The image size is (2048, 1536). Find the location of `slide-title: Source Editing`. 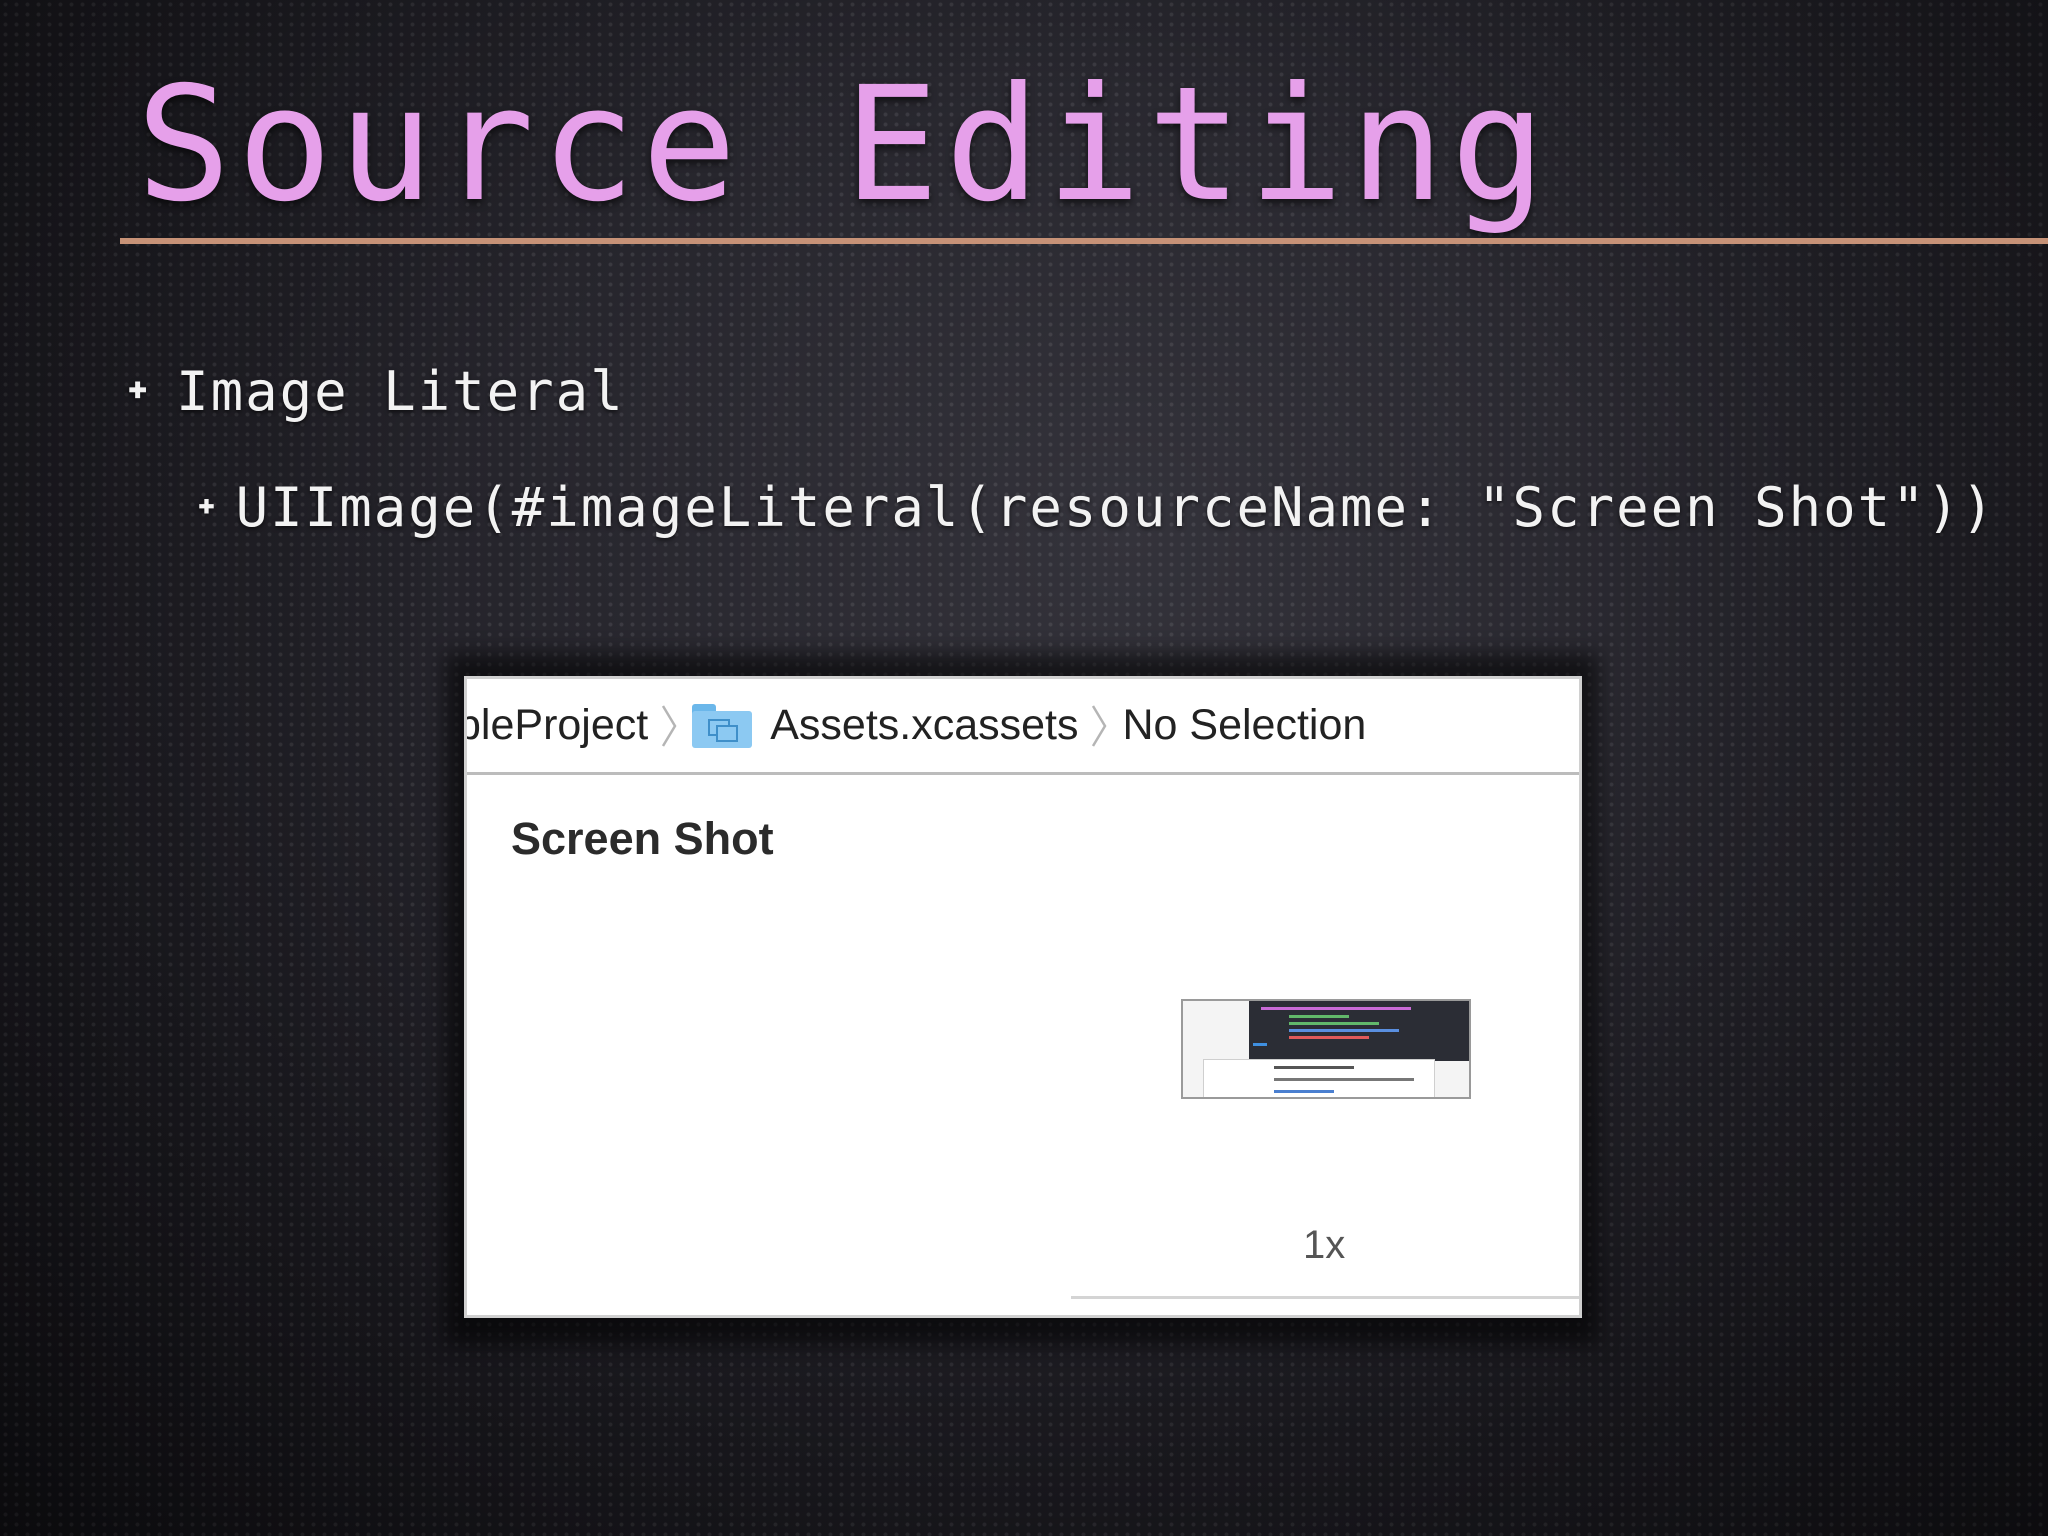

slide-title: Source Editing is located at coordinates (844, 145).